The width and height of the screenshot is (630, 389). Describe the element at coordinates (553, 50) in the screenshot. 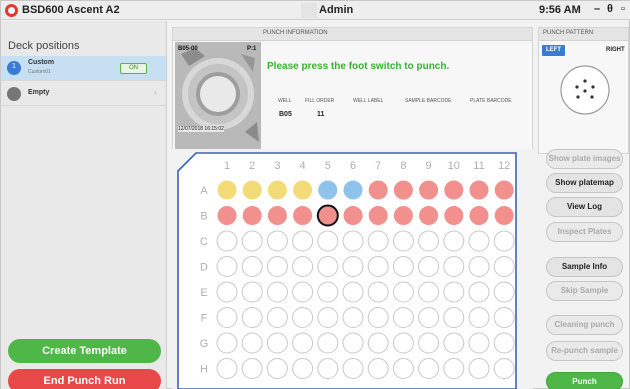

I see `pattern-left-button: LEFT` at that location.